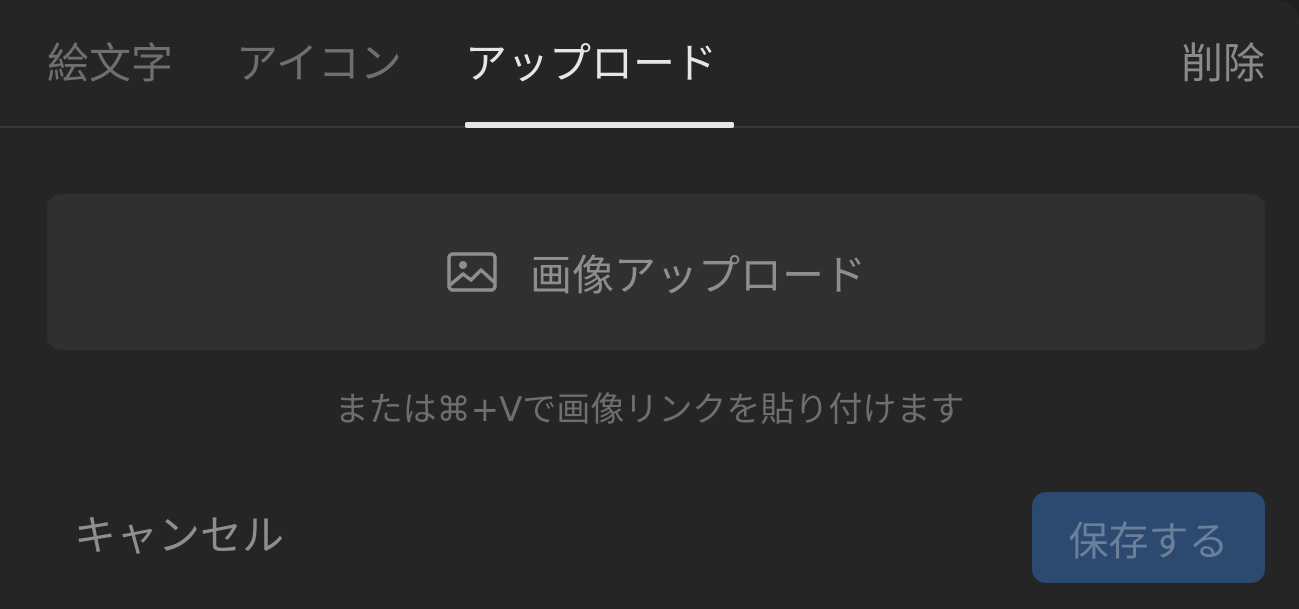 This screenshot has width=1299, height=609. Describe the element at coordinates (649, 410) in the screenshot. I see `paste-link-hint: または⌘+Vで画像リンクを貼り付けます` at that location.